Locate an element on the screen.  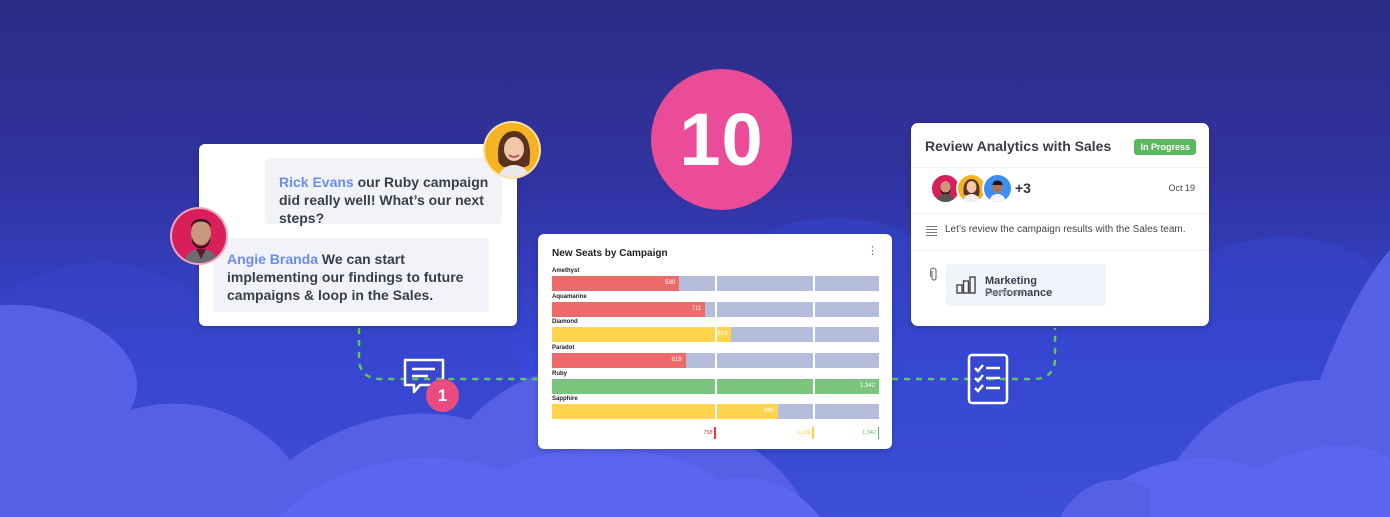
threshold-axis: 758 1,106 1,342 is located at coordinates (715, 434).